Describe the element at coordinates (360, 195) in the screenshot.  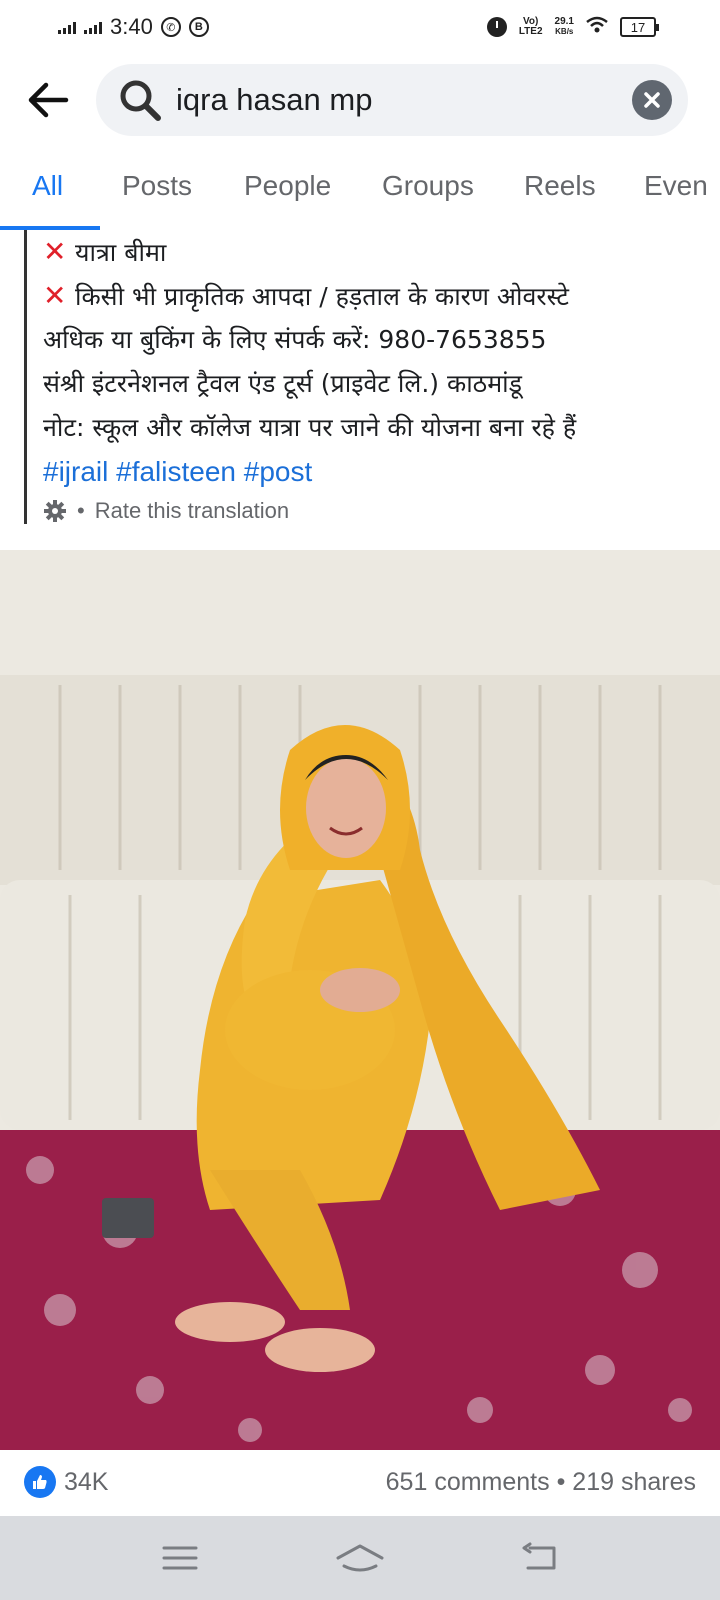
I see `search-tabs: All Posts People Groups Reels Even` at that location.